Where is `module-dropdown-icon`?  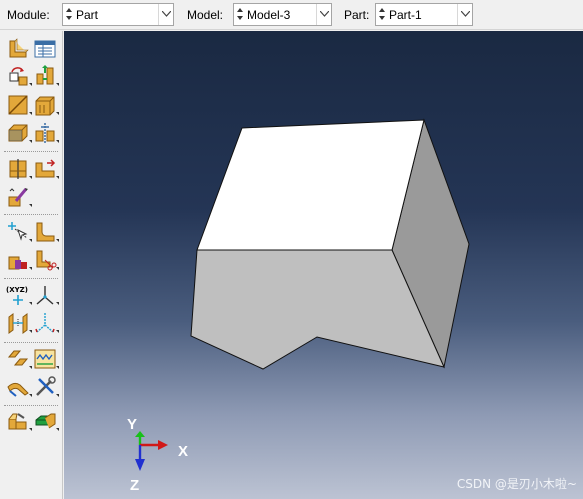 module-dropdown-icon is located at coordinates (165, 14).